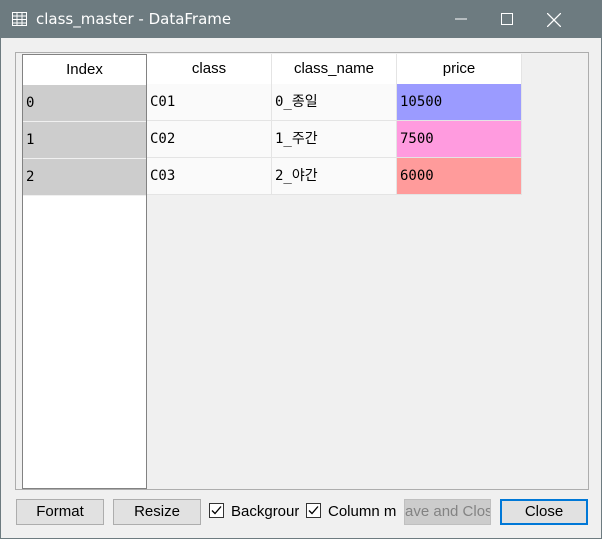 The height and width of the screenshot is (539, 602). I want to click on close-window-button, so click(570, 19).